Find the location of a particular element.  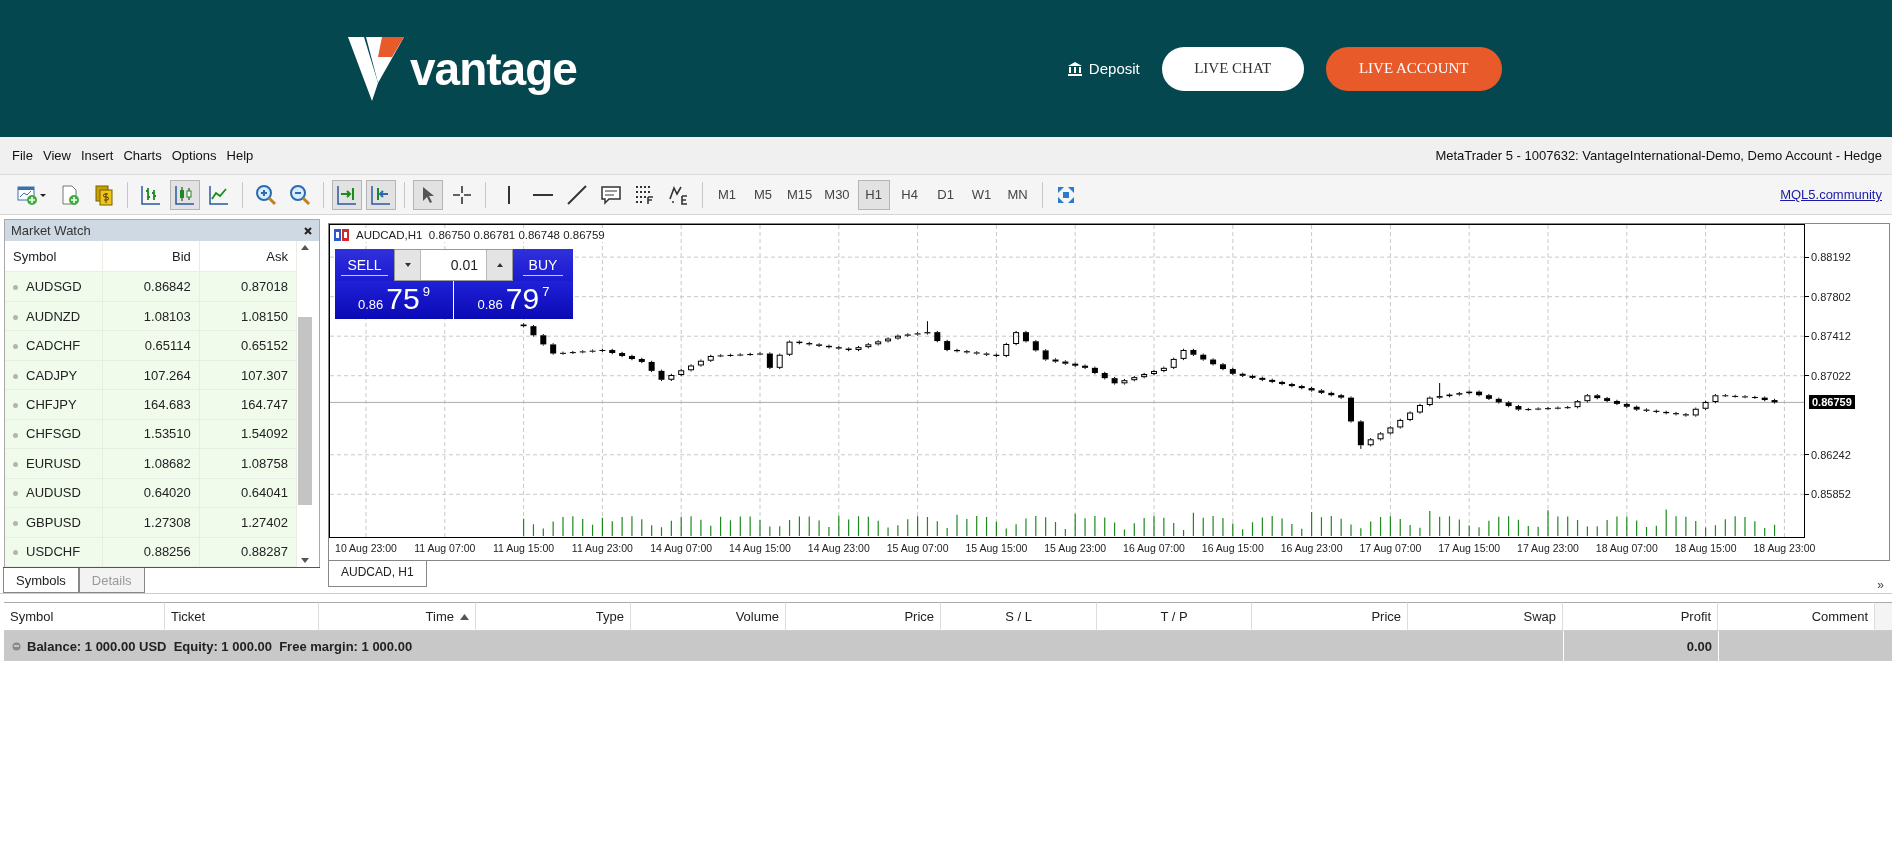

ask-cell: 1.54092 is located at coordinates (248, 434).